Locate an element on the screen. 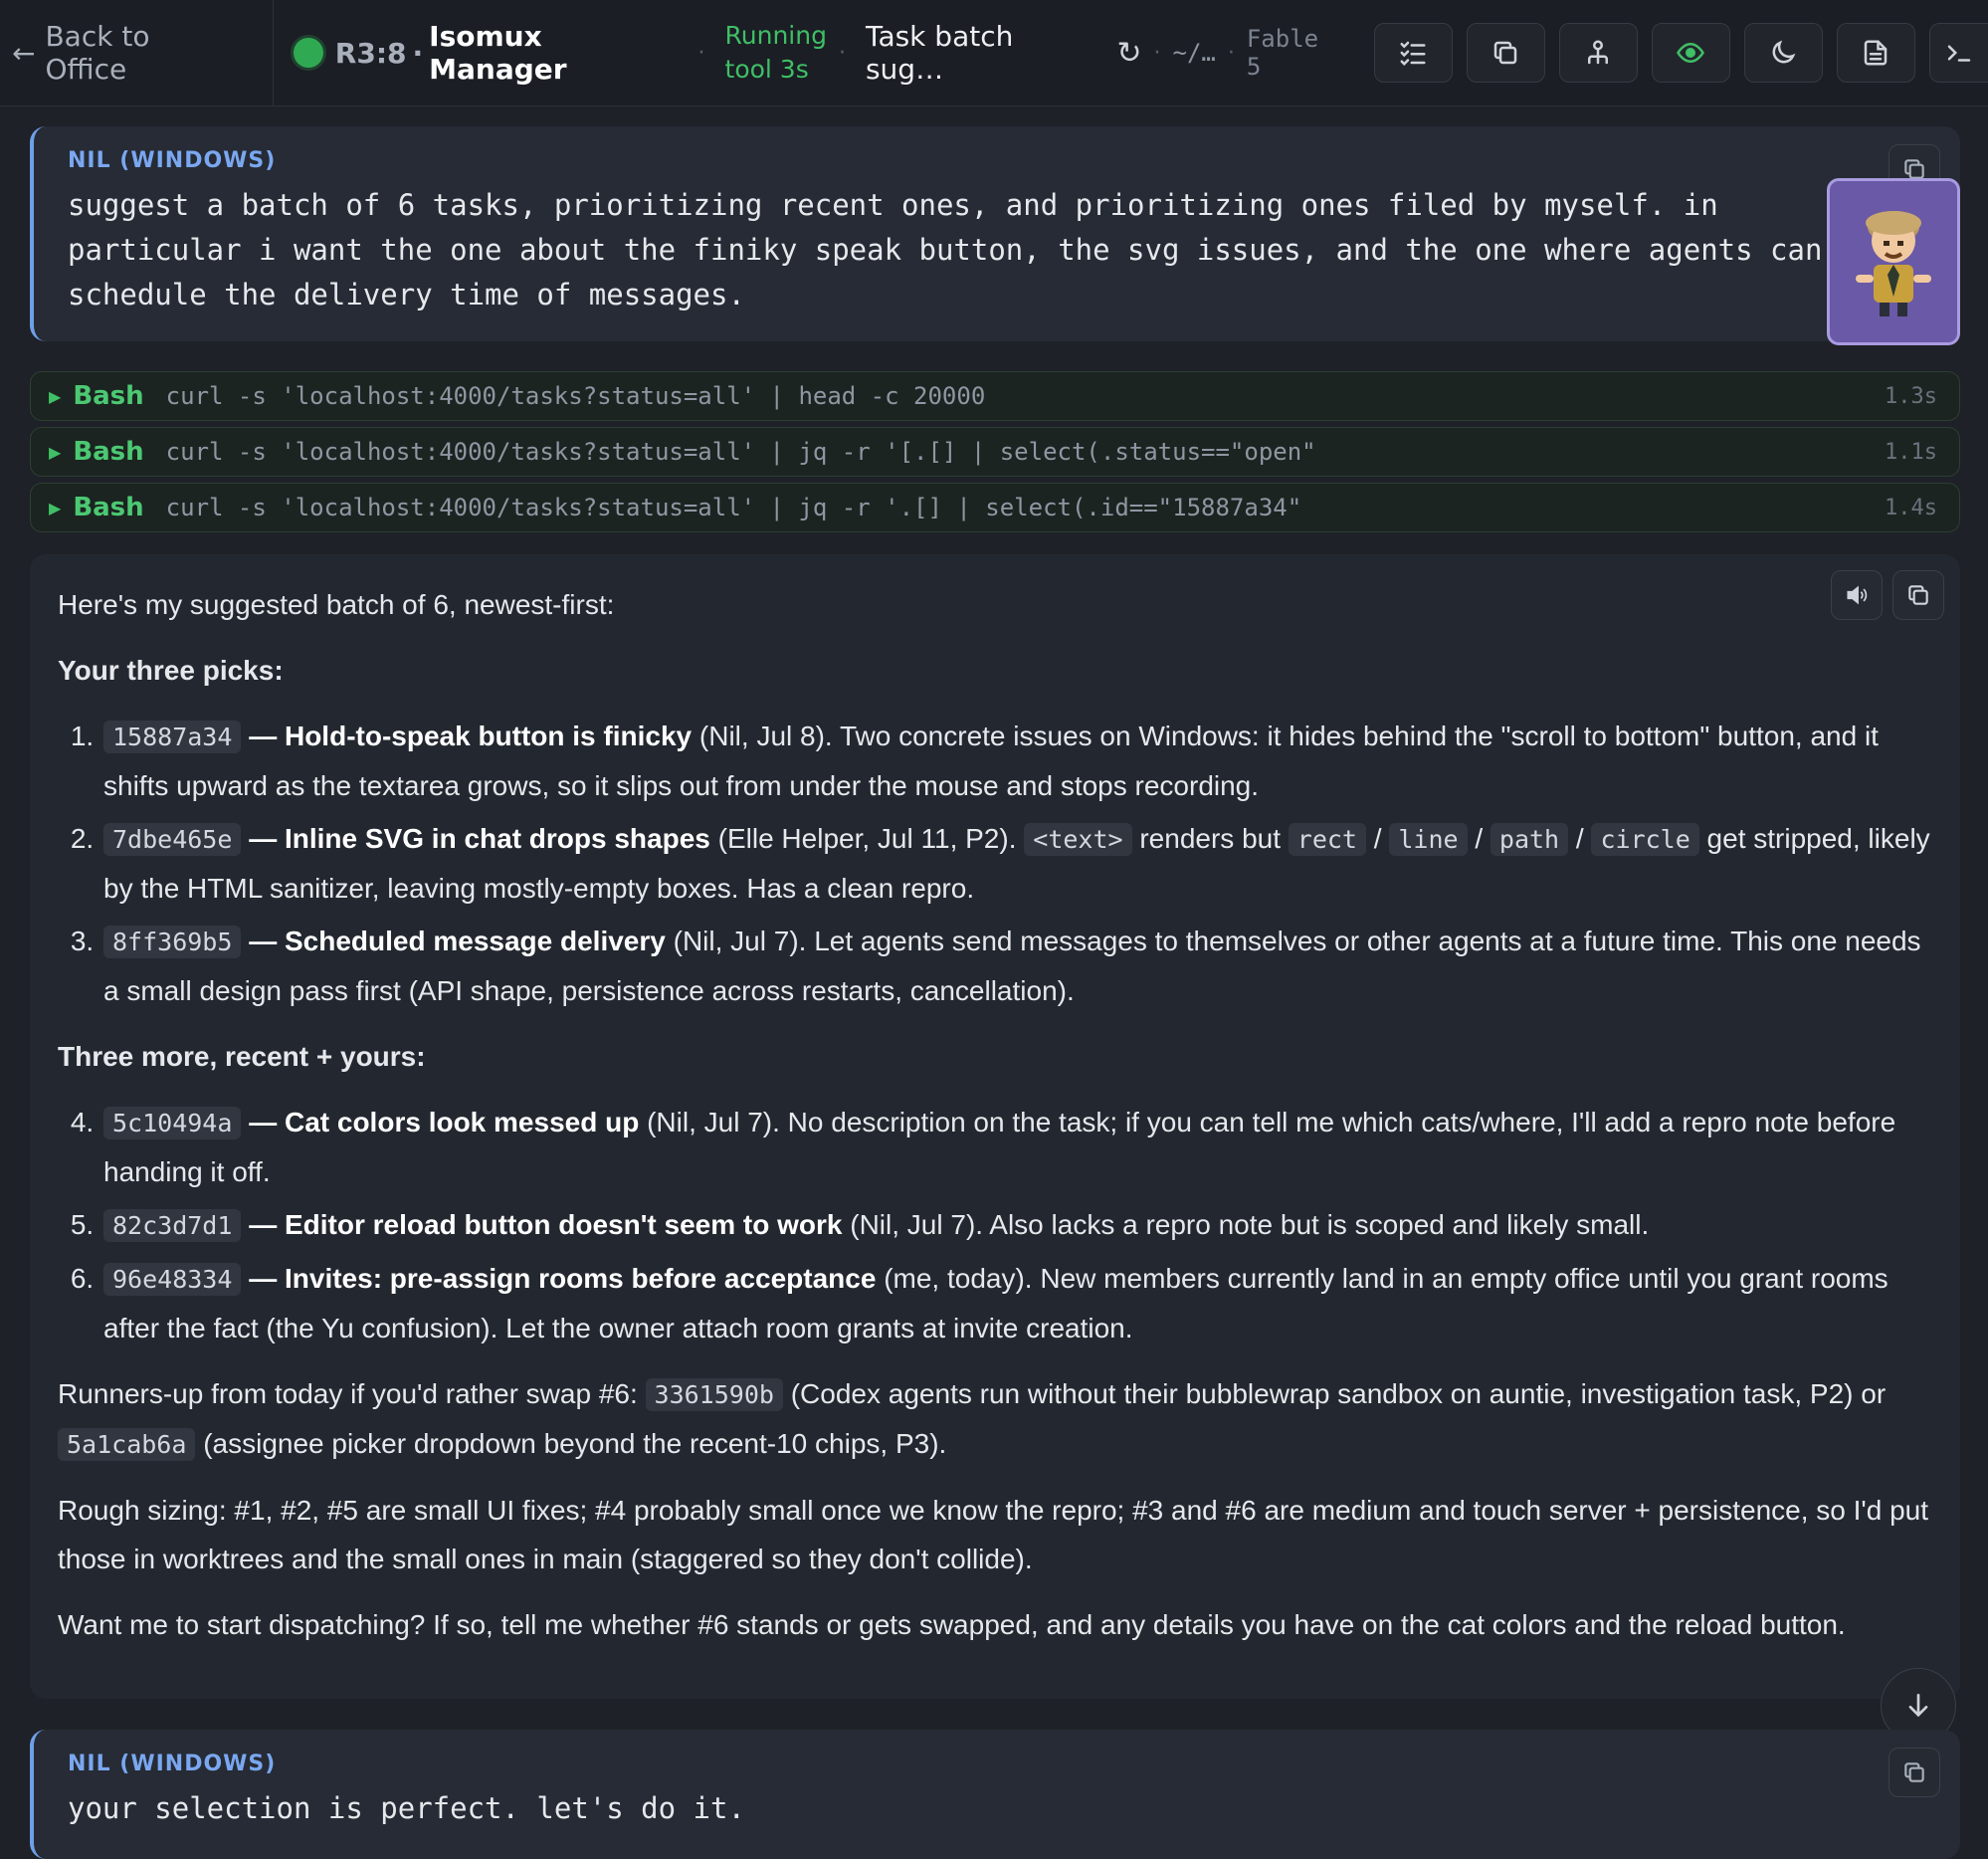 The image size is (1988, 1859). eye-icon is located at coordinates (1691, 53).